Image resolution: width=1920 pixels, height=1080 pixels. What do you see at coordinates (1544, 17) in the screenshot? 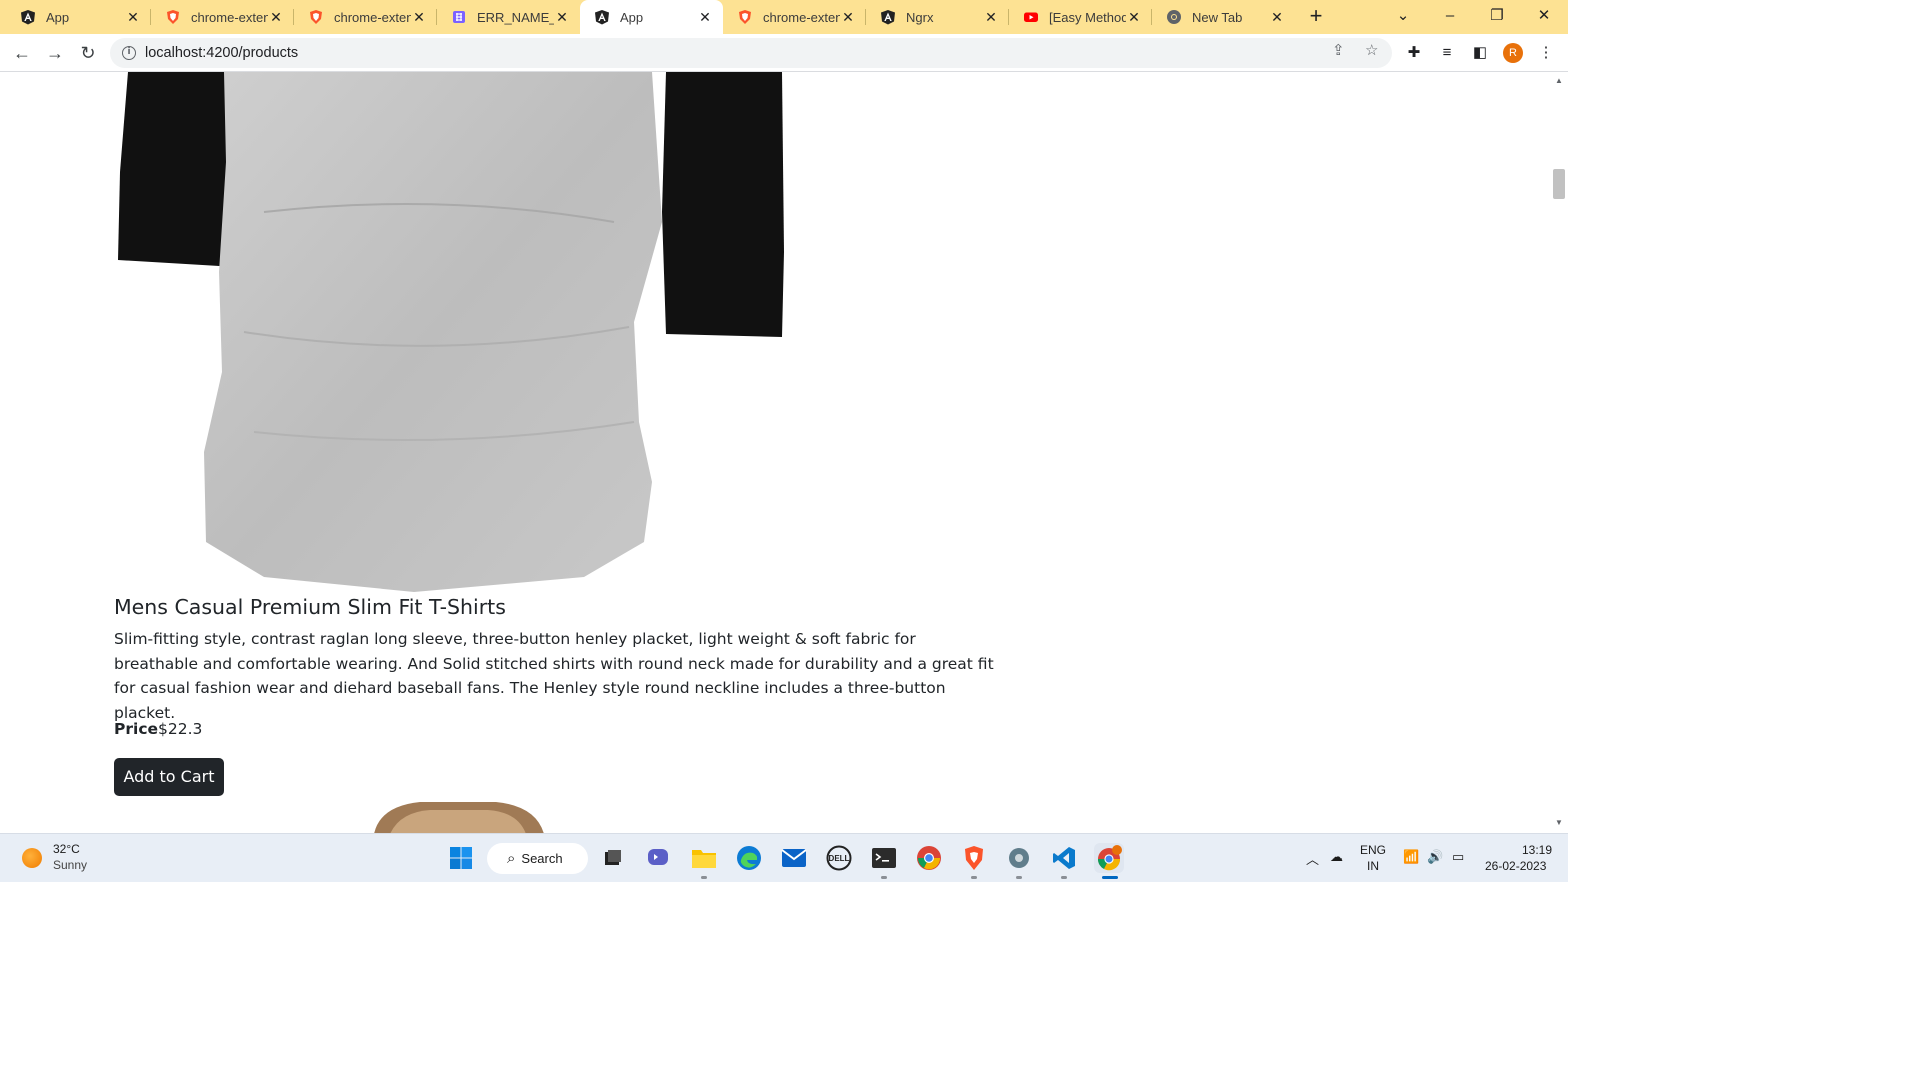
I see `window-close-icon: ✕` at bounding box center [1544, 17].